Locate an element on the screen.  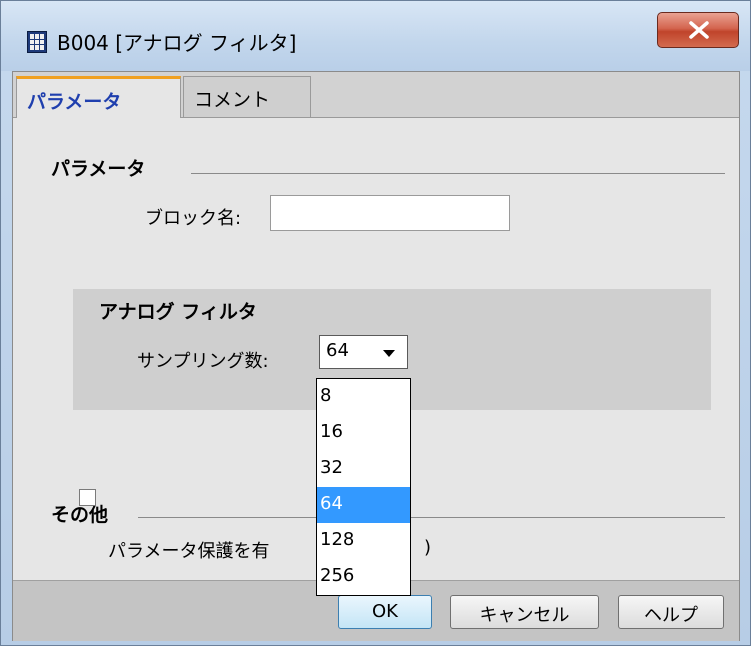
ok-button: OK is located at coordinates (385, 612).